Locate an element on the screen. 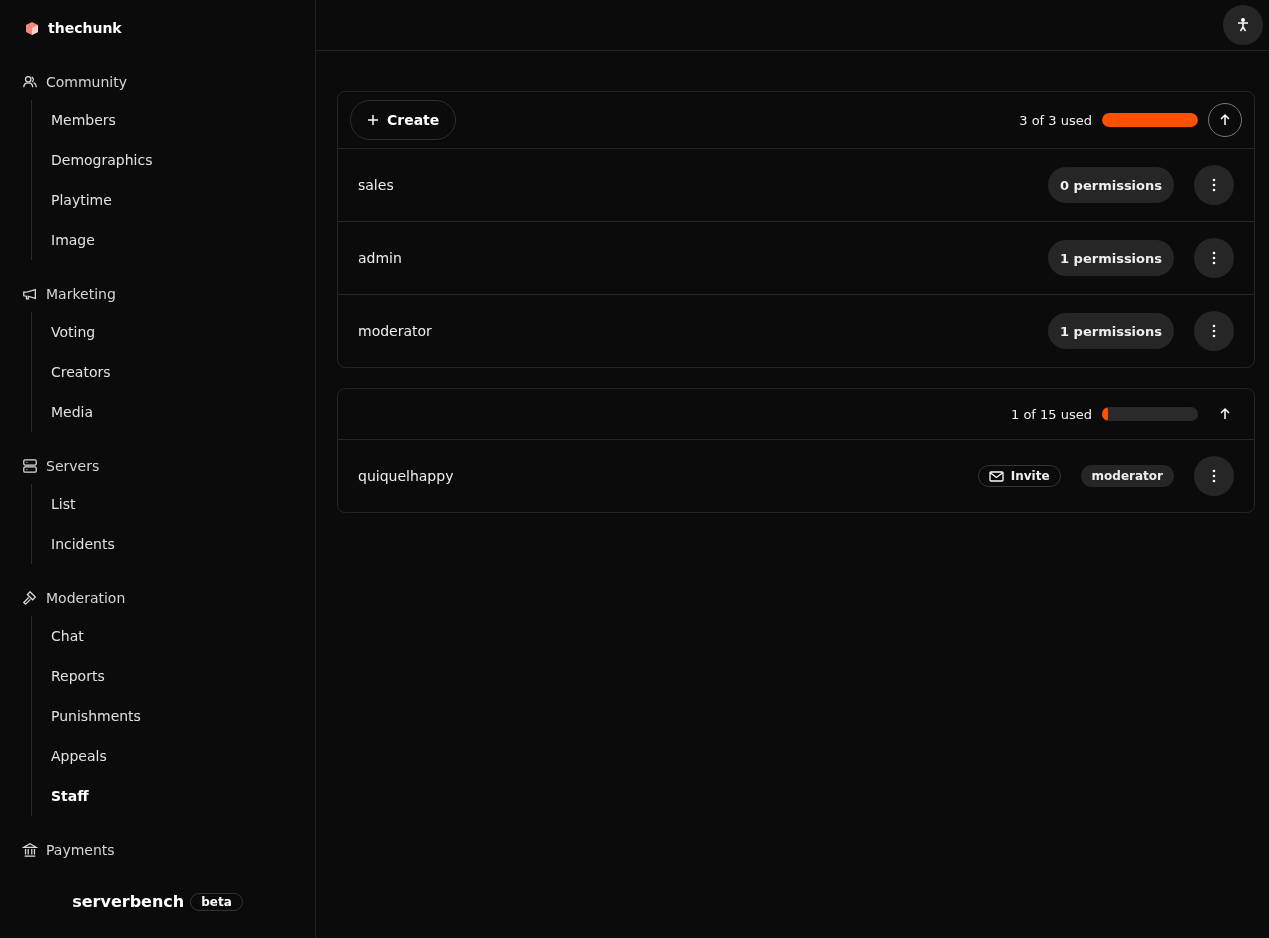 Image resolution: width=1269 pixels, height=938 pixels. nav-item: Members is located at coordinates (183, 120).